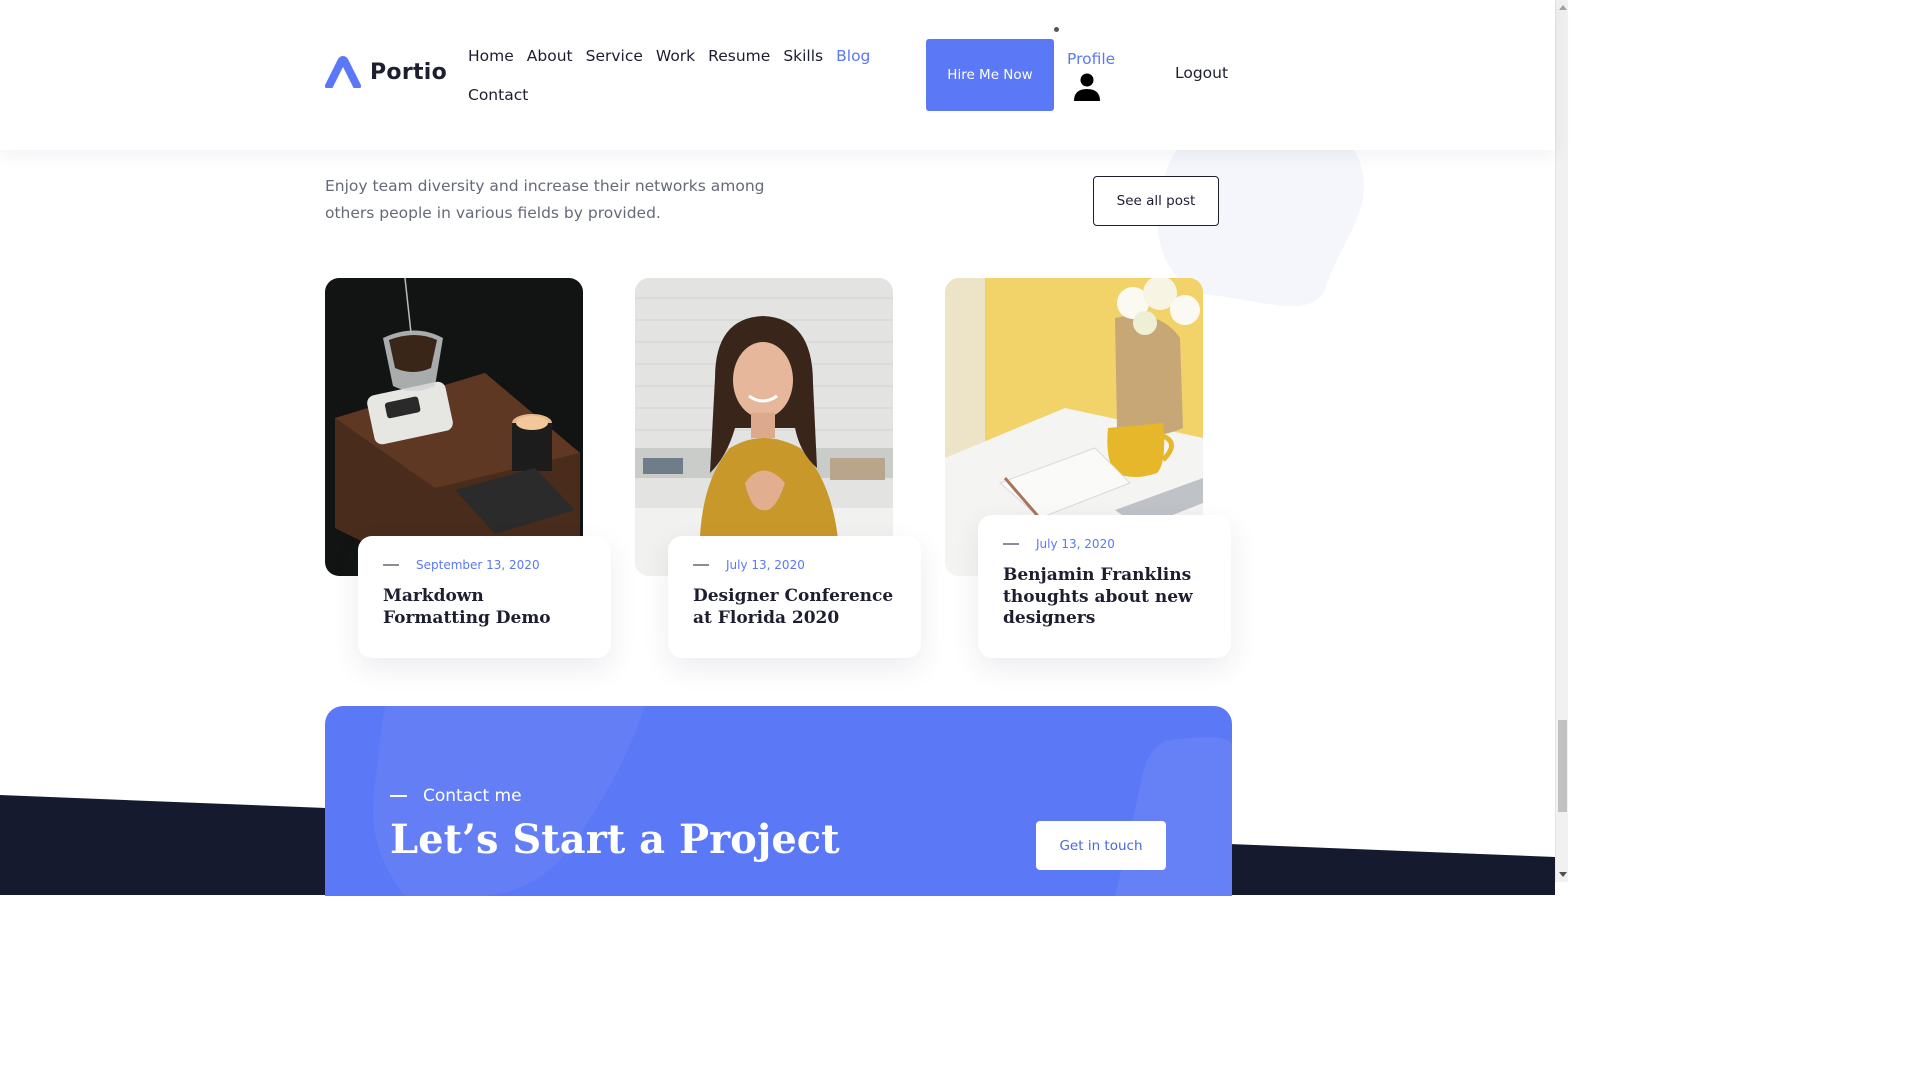 Image resolution: width=1920 pixels, height=1080 pixels. I want to click on post-title: Markdown Formatting Demo, so click(485, 607).